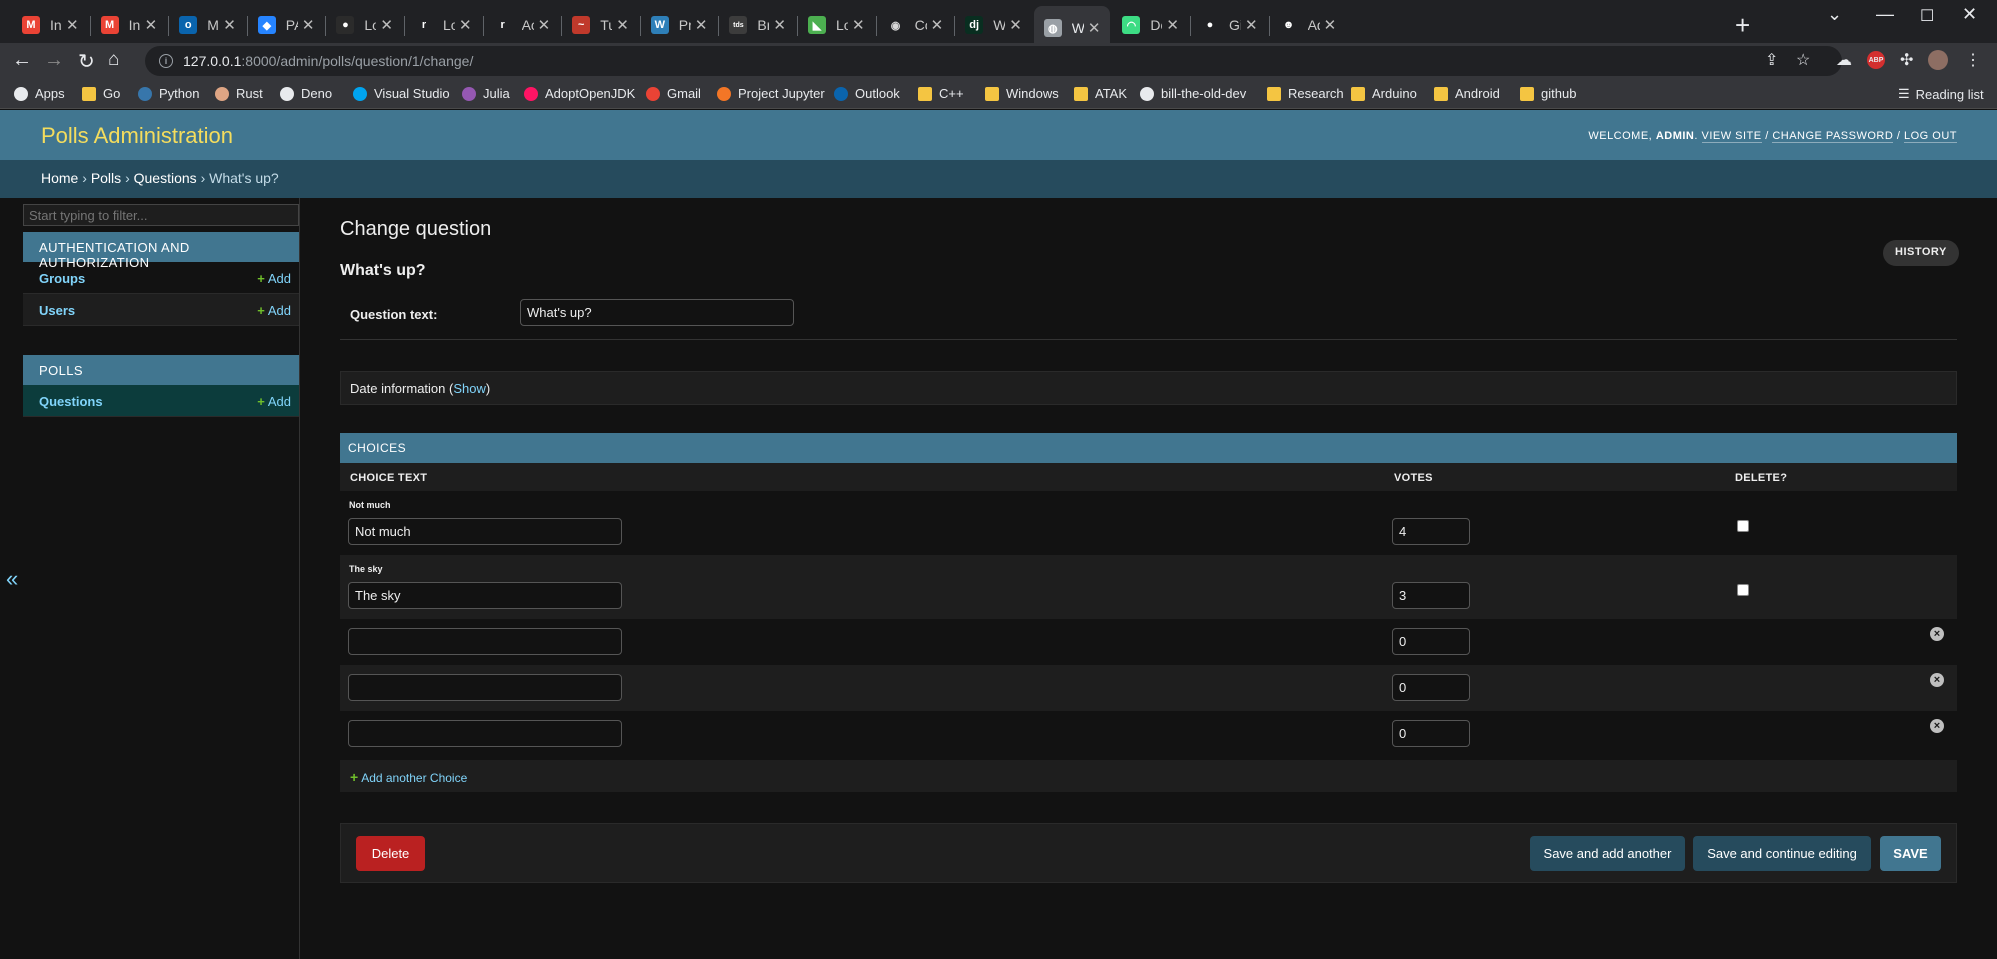 The height and width of the screenshot is (959, 1997). I want to click on browser-tab: ◉ Config ✕, so click(915, 25).